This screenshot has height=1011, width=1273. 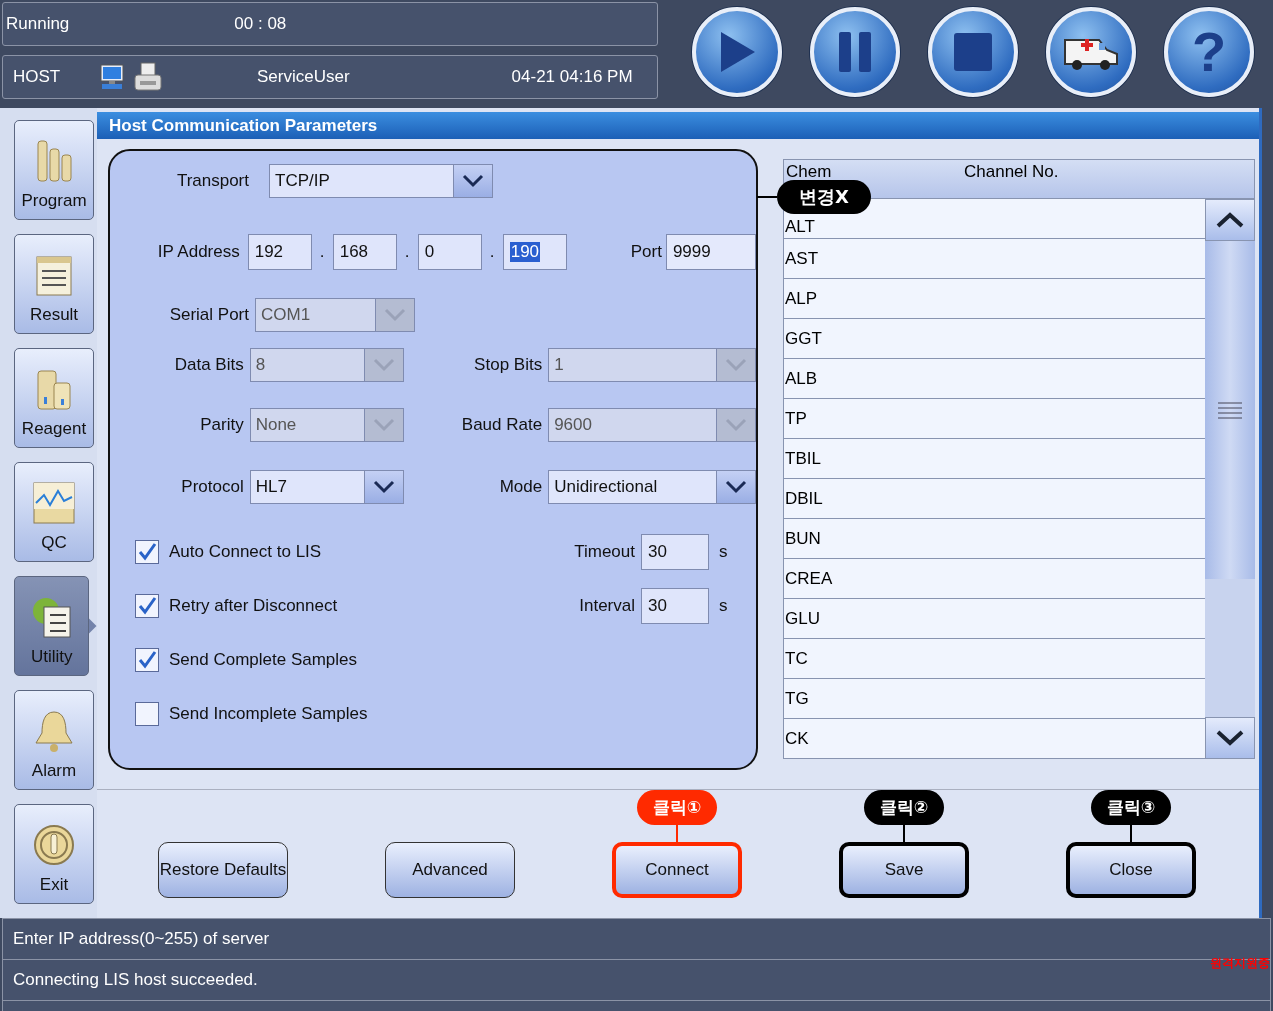 I want to click on step-callout: 클릭②, so click(x=904, y=807).